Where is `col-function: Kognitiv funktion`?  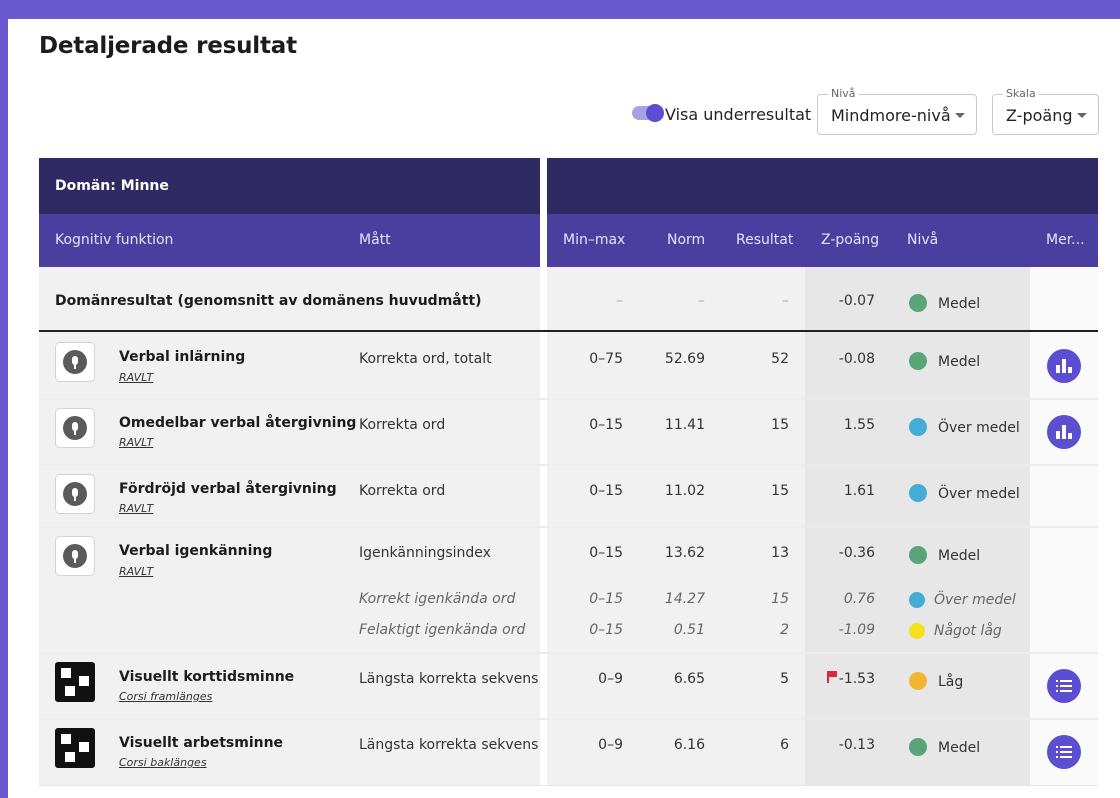 col-function: Kognitiv funktion is located at coordinates (114, 240).